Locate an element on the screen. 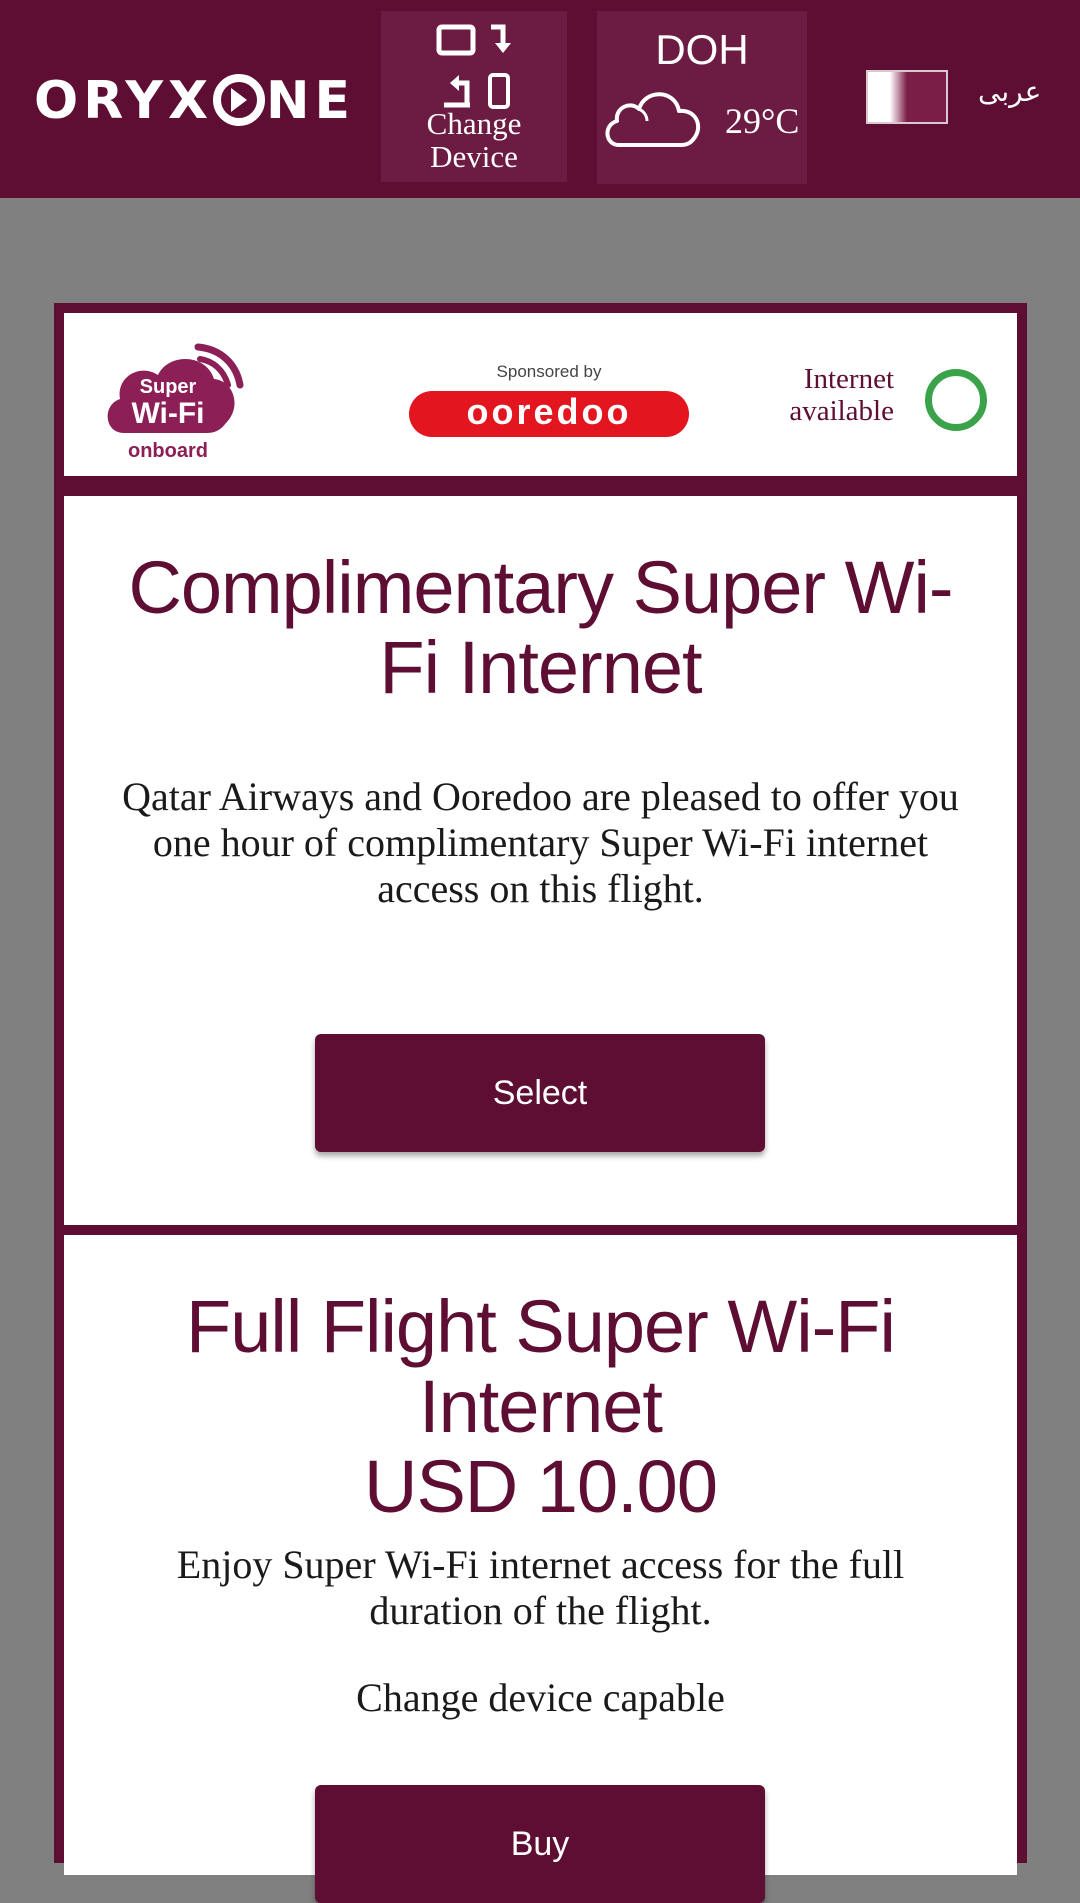 Image resolution: width=1080 pixels, height=1903 pixels. weather-temperature: 29°C is located at coordinates (762, 121).